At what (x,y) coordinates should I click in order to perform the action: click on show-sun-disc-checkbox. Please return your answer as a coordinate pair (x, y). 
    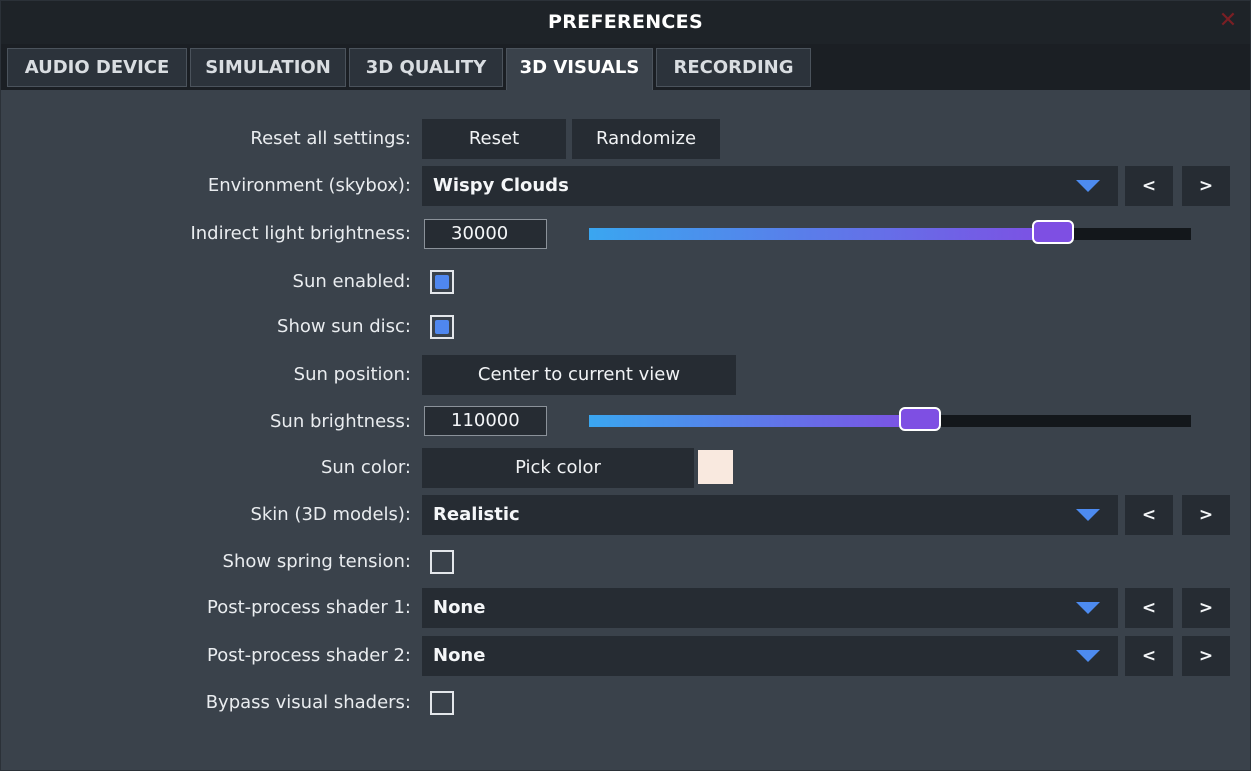
    Looking at the image, I should click on (442, 327).